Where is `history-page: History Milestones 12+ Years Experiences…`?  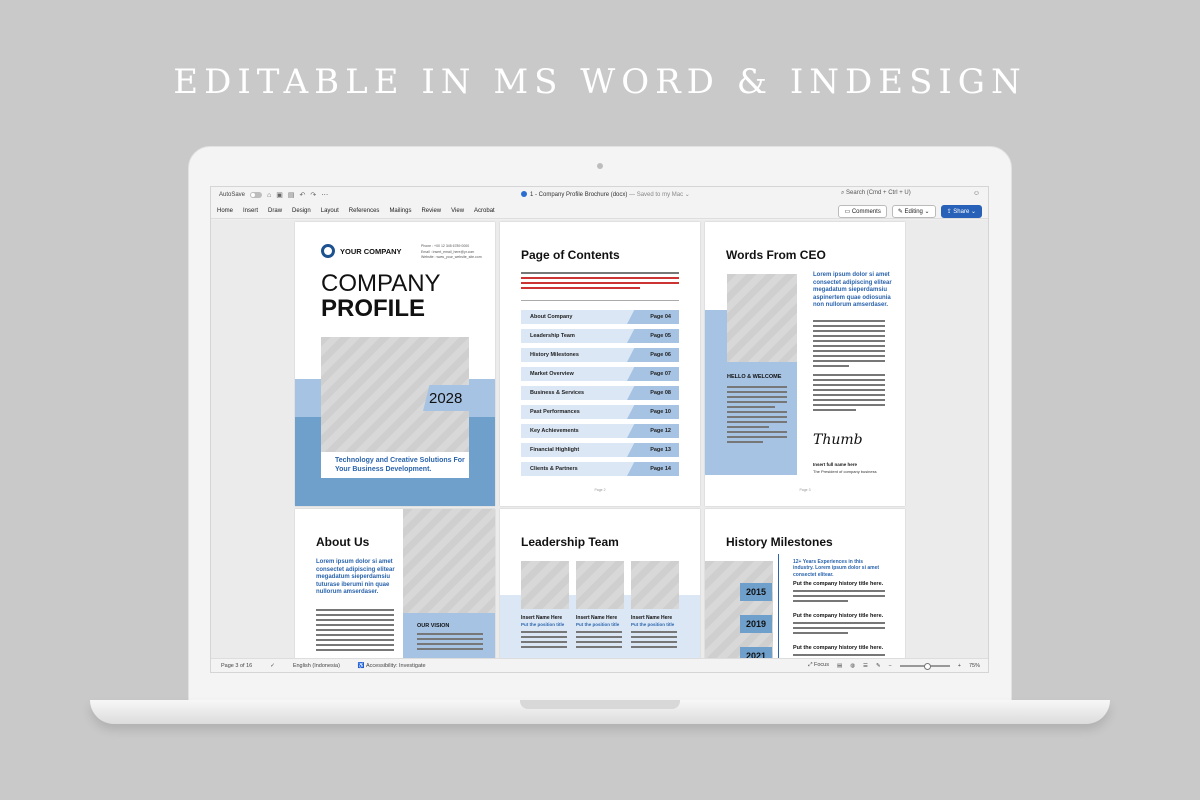
history-page: History Milestones 12+ Years Experiences… is located at coordinates (805, 584).